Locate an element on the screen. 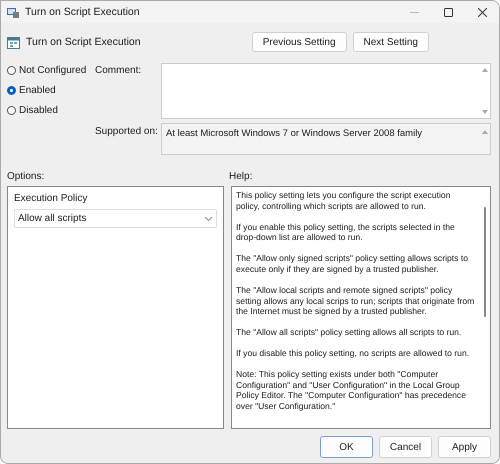 The width and height of the screenshot is (500, 464). help-paragraph: The "Allow only signed scripts" policy setting allows scripts to execute only if they are signed by a trusted publisher. is located at coordinates (353, 264).